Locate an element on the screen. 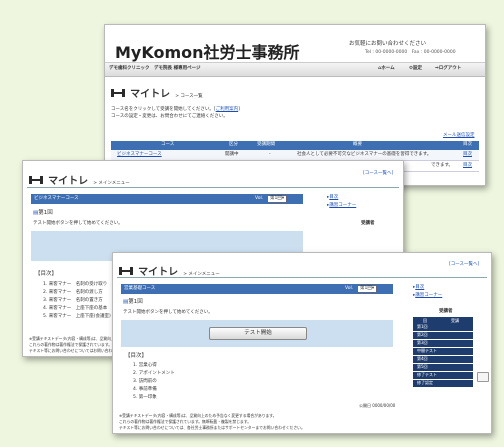  list-item: 第3回 is located at coordinates (443, 344).